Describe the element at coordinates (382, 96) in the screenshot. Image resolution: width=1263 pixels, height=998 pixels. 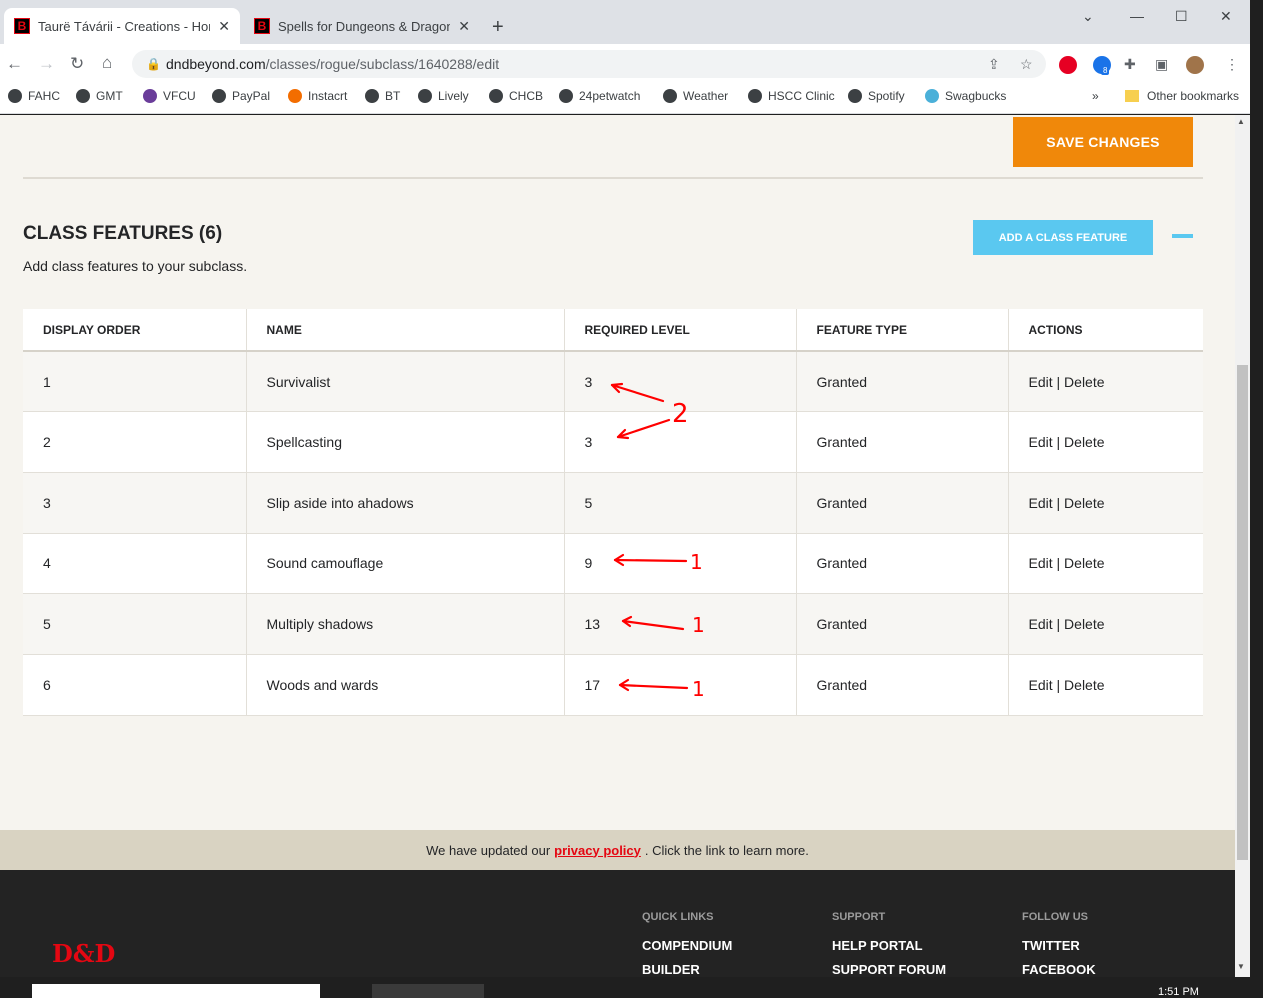
I see `bookmark-bt: BT` at that location.